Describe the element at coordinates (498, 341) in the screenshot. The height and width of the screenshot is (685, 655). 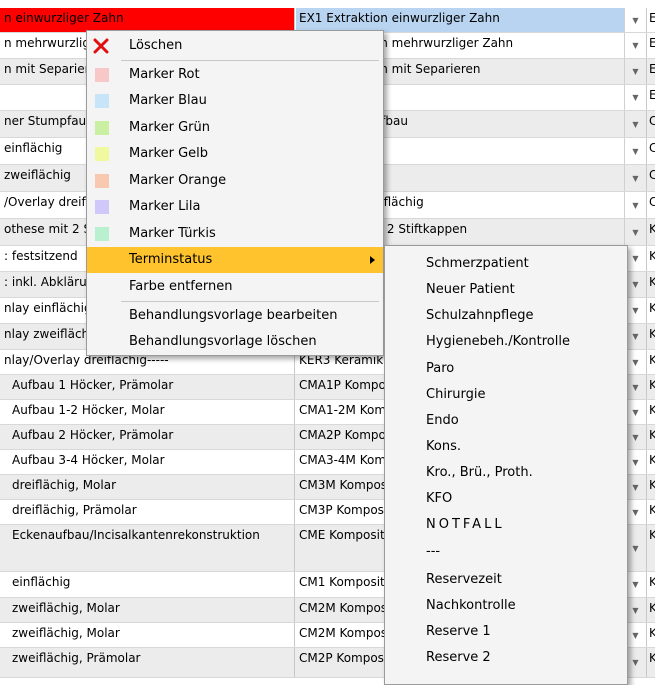
I see `submenu-item: Hygienebeh./Kontrolle` at that location.